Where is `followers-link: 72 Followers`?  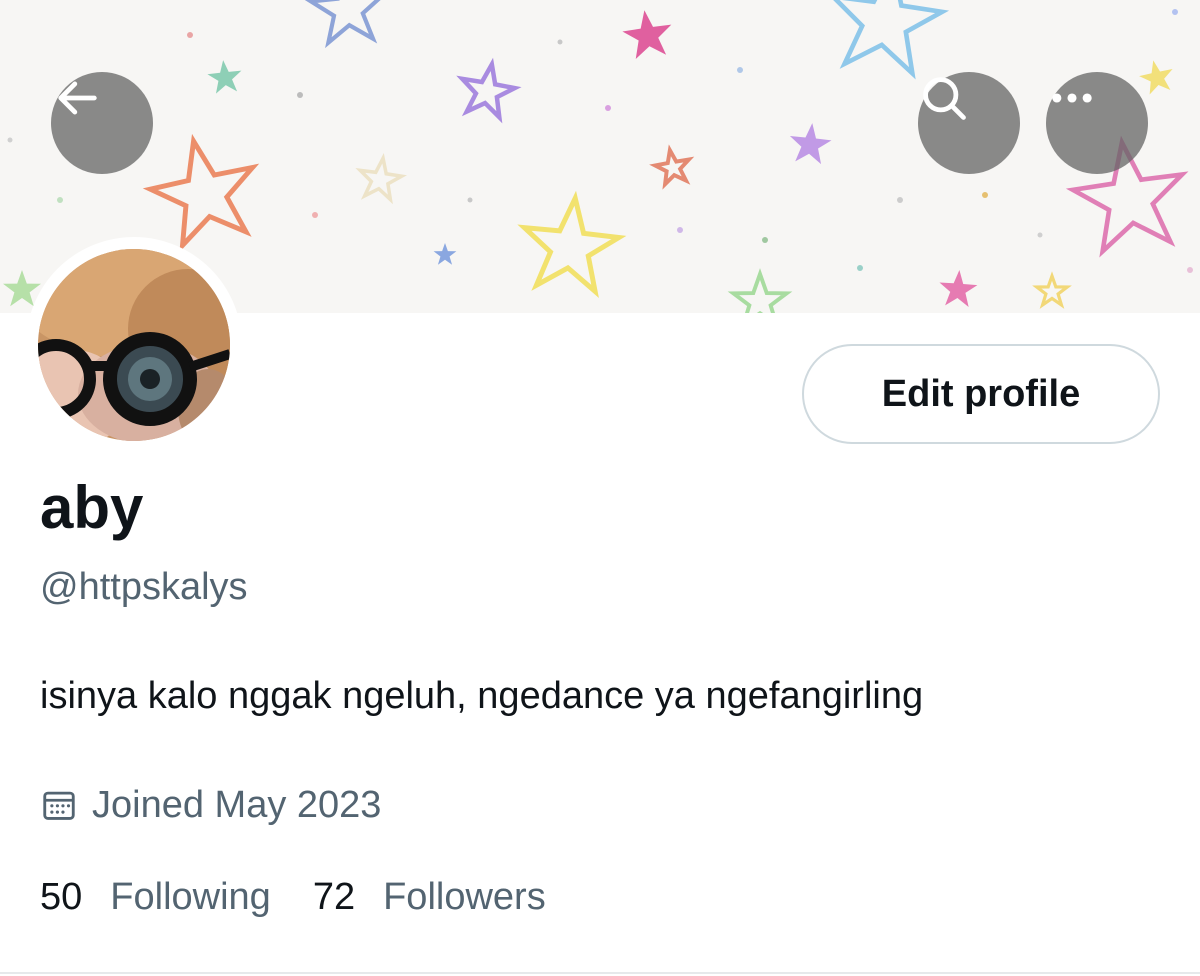
followers-link: 72 Followers is located at coordinates (429, 897).